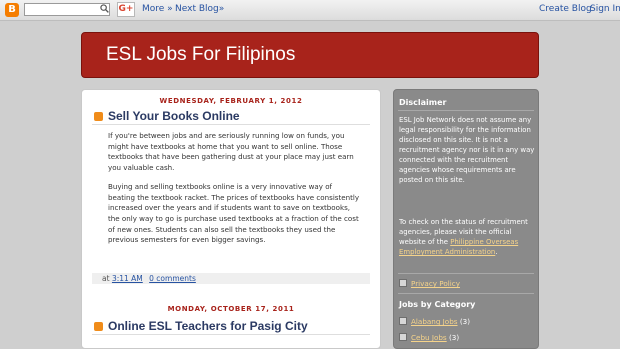  What do you see at coordinates (104, 8) in the screenshot?
I see `search-icon` at bounding box center [104, 8].